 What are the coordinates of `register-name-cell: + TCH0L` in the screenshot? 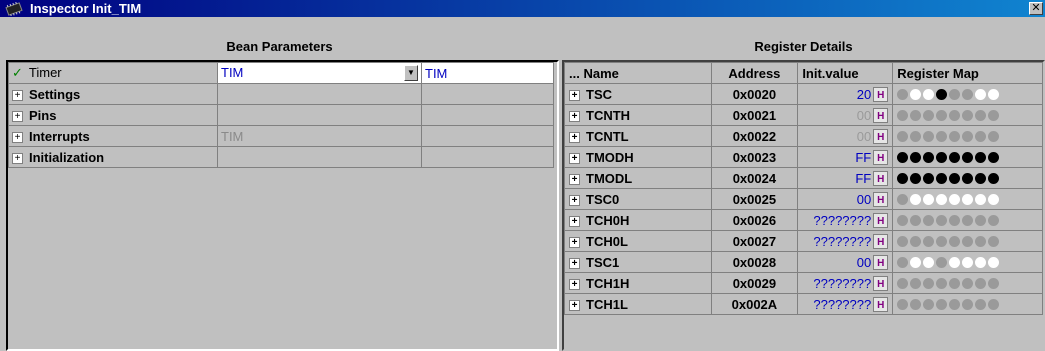 It's located at (638, 241).